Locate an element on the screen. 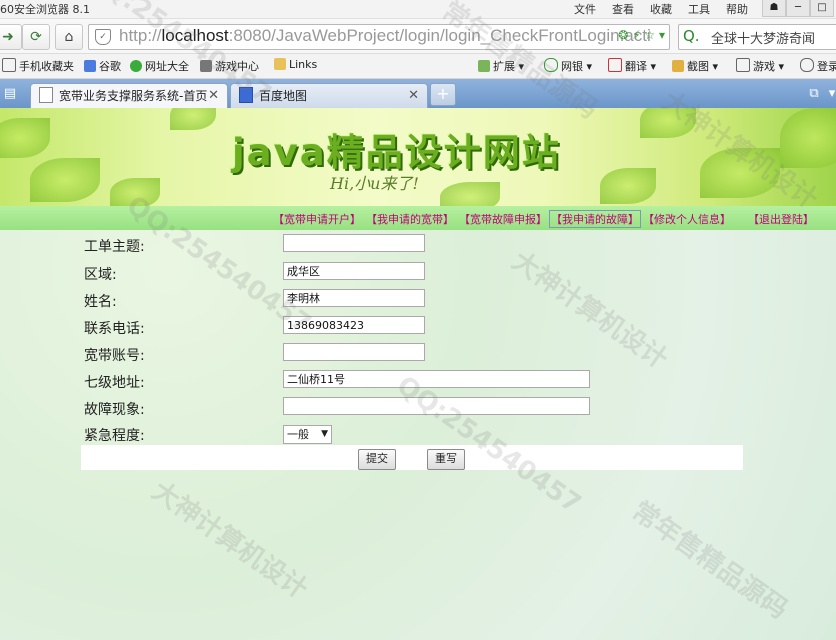  refresh-icon: ⟳ is located at coordinates (36, 37).